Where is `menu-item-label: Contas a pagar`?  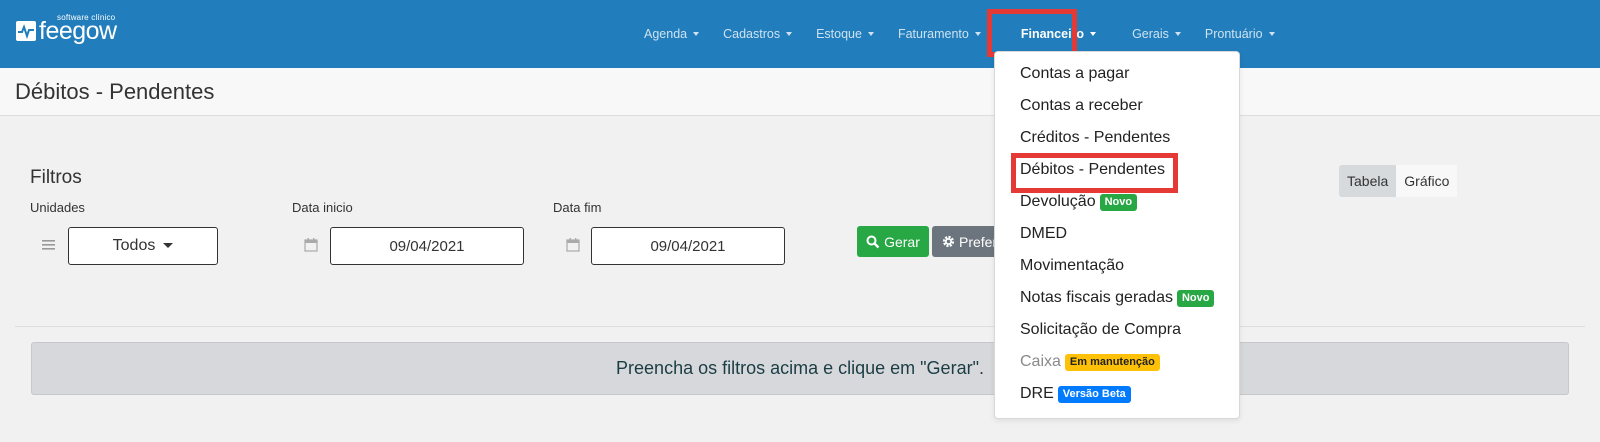 menu-item-label: Contas a pagar is located at coordinates (1075, 73).